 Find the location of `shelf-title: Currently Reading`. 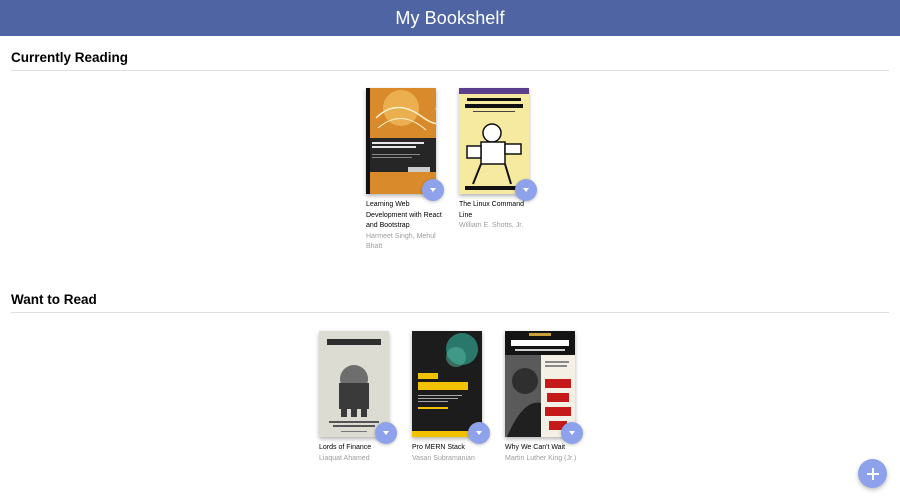

shelf-title: Currently Reading is located at coordinates (450, 60).